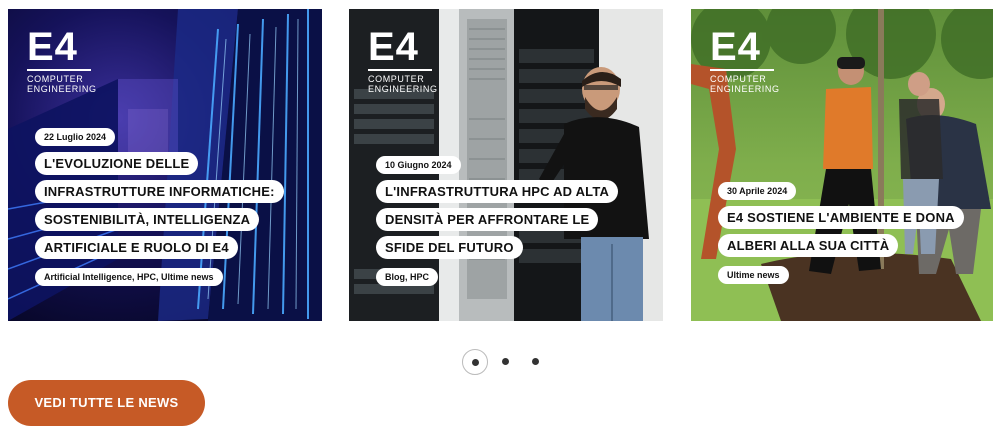 This screenshot has height=426, width=993. I want to click on news-date: 10 Giugno 2024, so click(418, 165).